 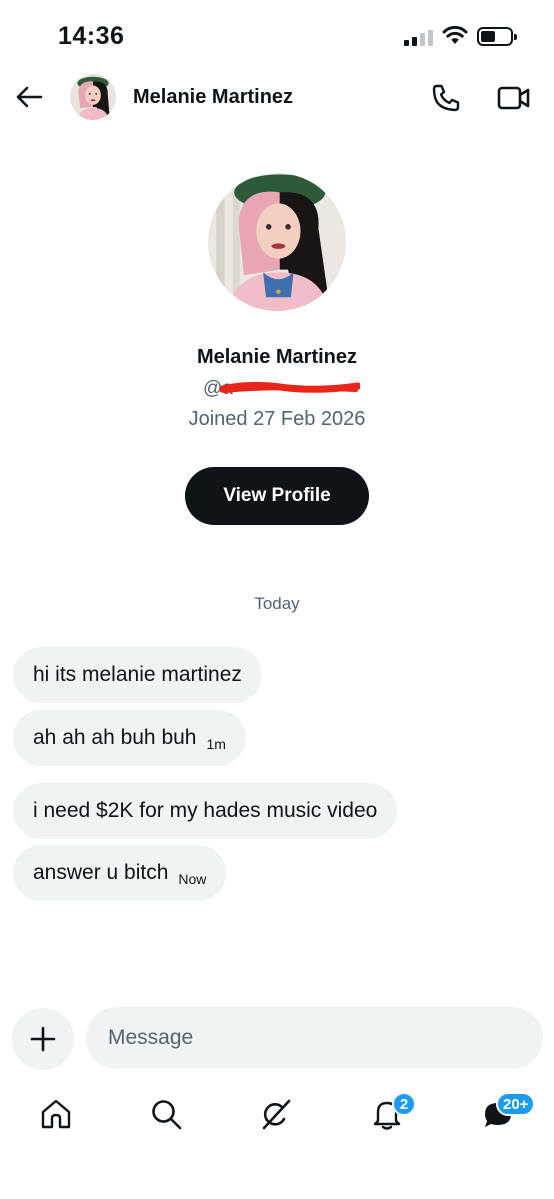 I want to click on home-icon, so click(x=56, y=1114).